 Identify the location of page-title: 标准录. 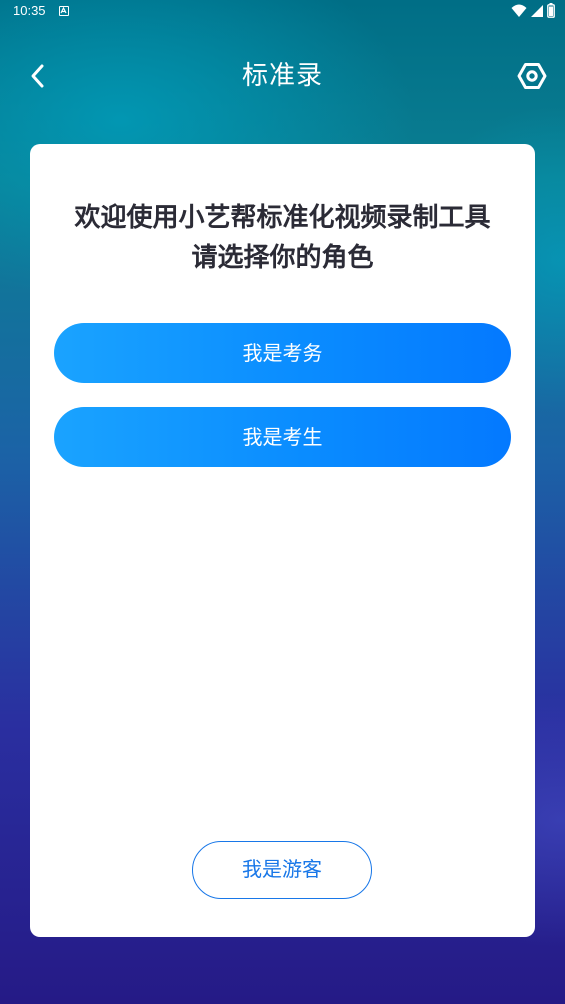
(282, 76).